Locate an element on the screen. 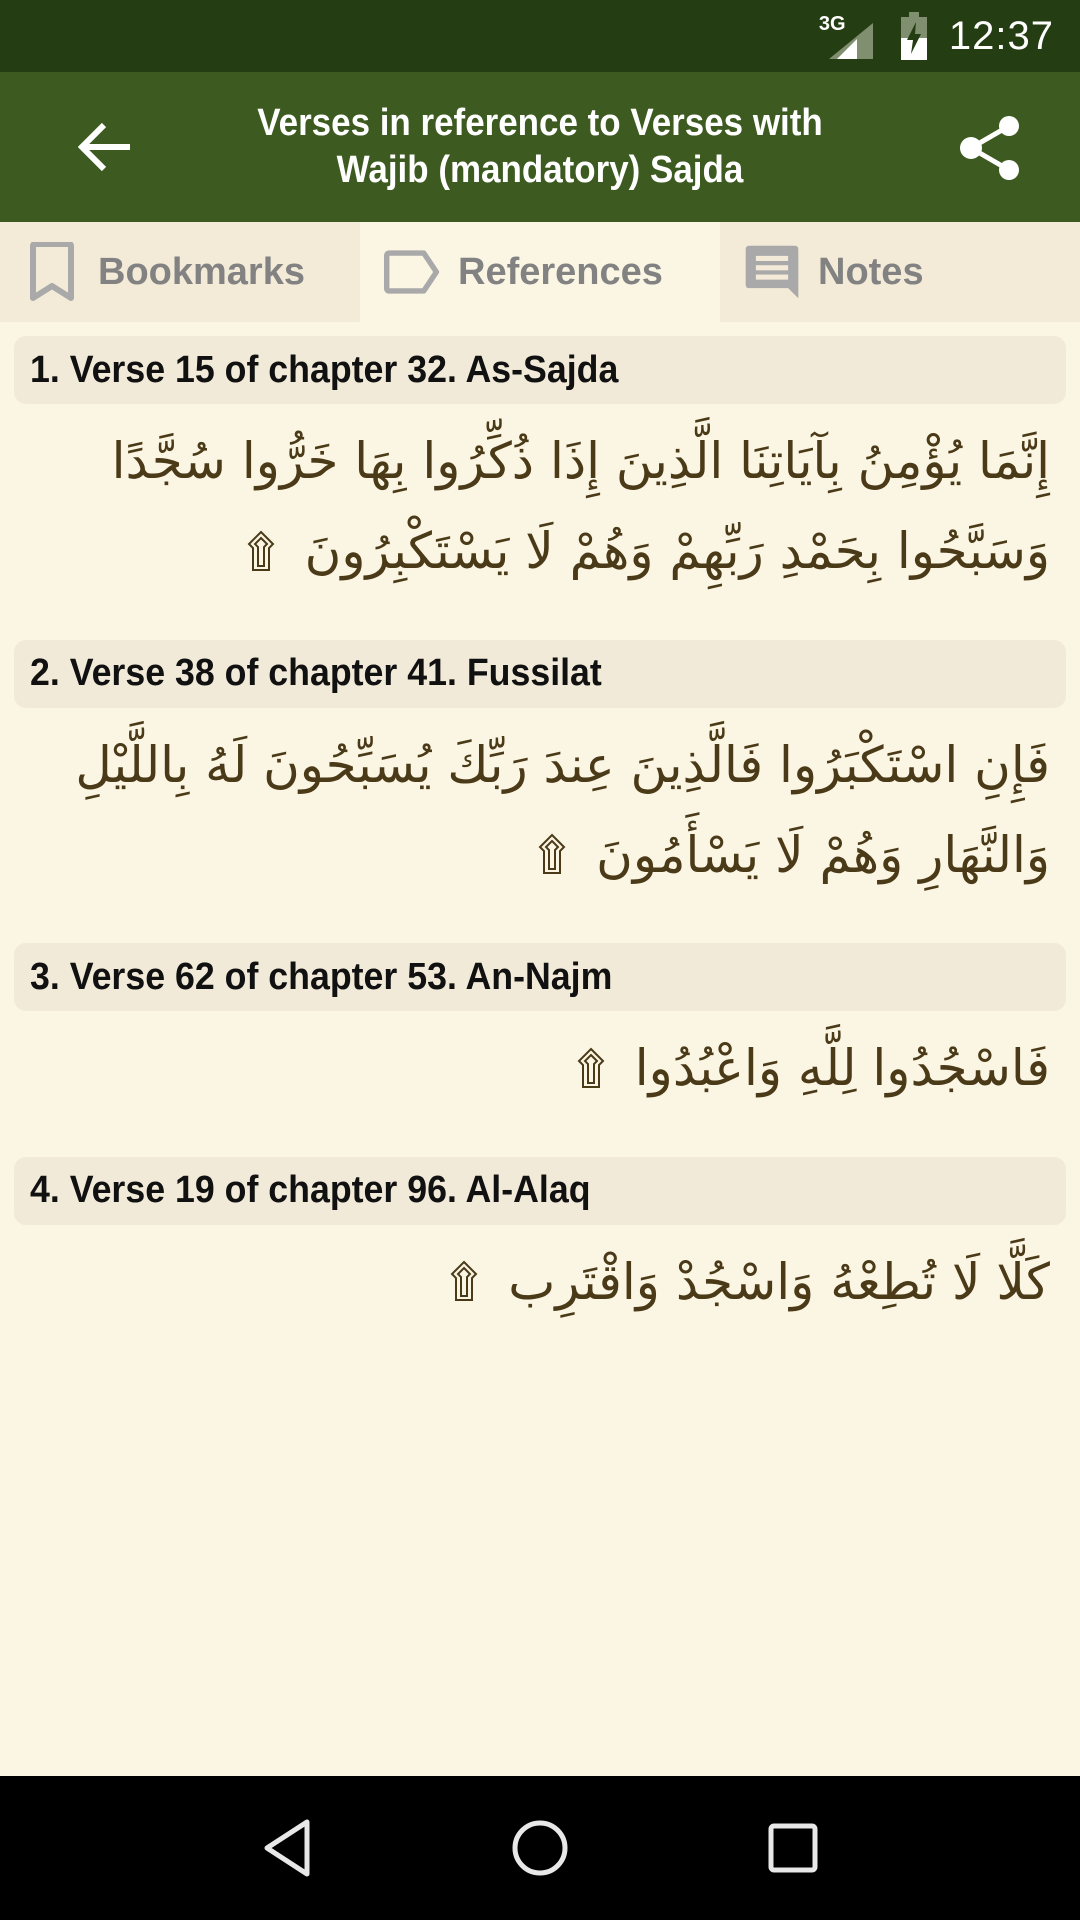 This screenshot has height=1920, width=1080. share-icon is located at coordinates (989, 148).